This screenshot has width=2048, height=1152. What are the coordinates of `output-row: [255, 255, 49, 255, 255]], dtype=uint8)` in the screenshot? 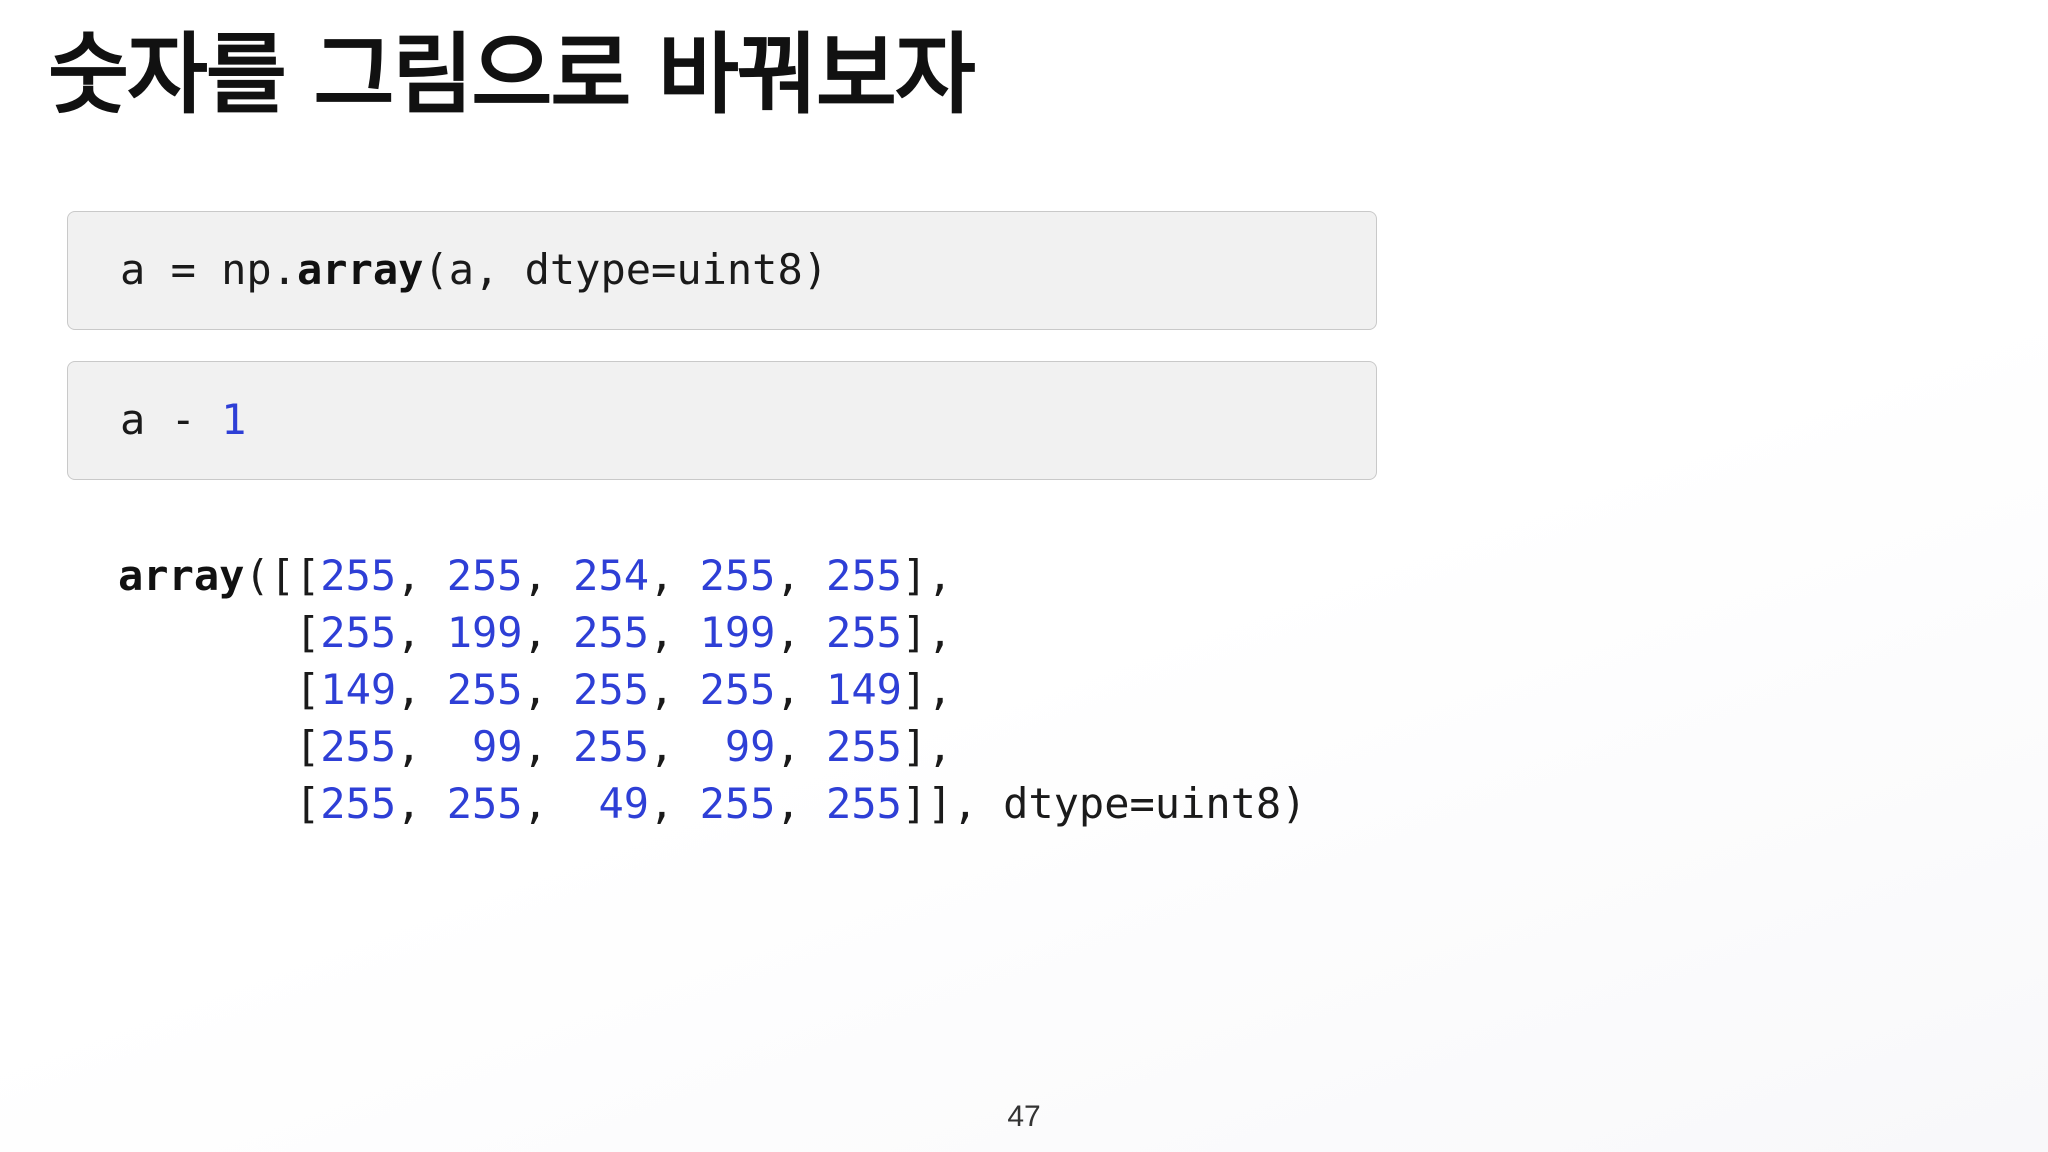 It's located at (712, 803).